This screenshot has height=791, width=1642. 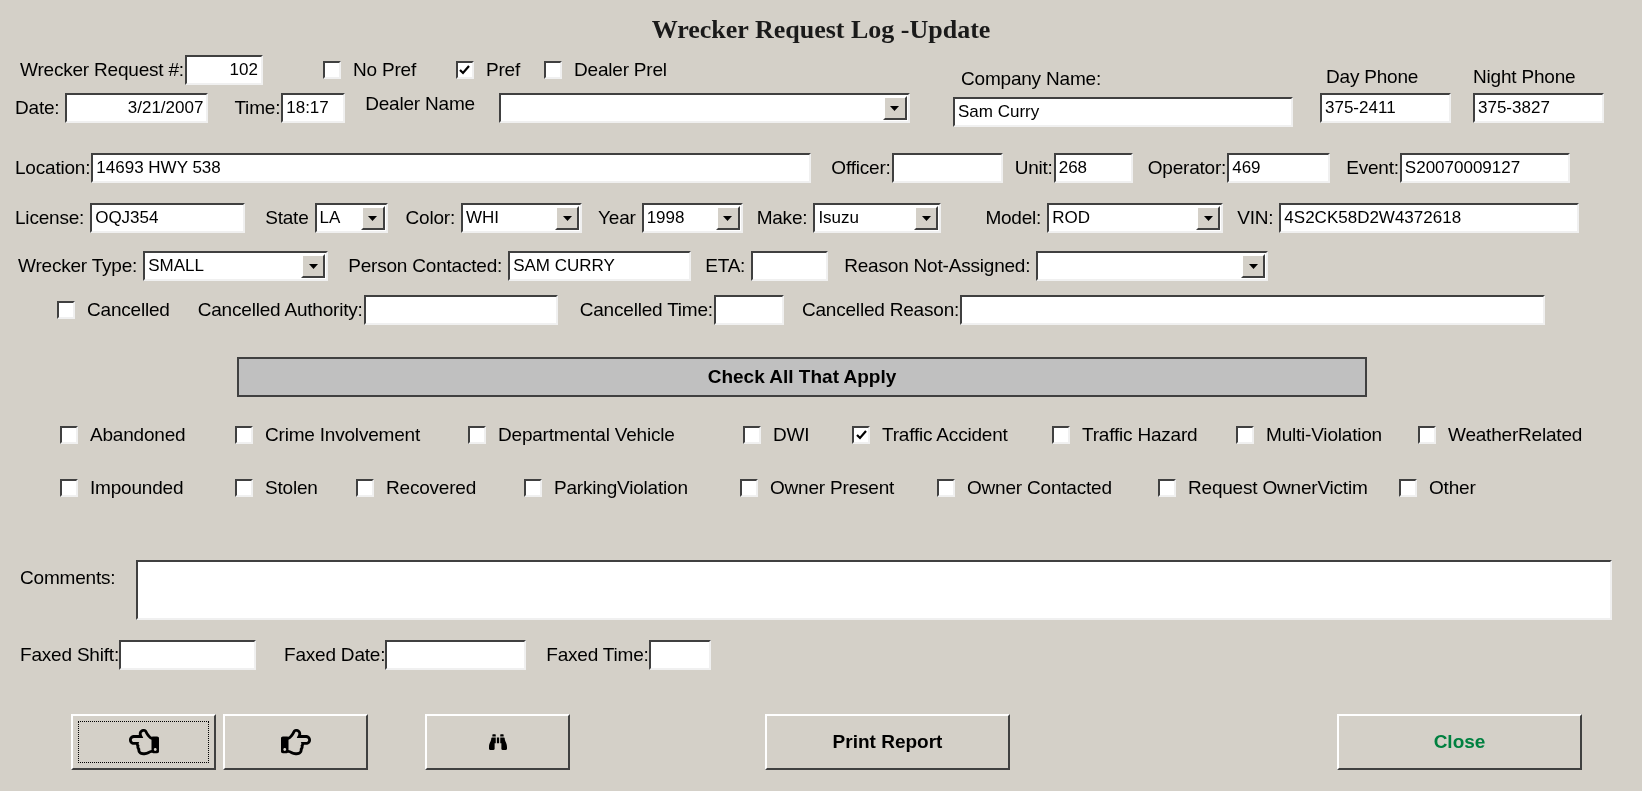 I want to click on field-label: Reason Not-Assigned:, so click(x=937, y=265).